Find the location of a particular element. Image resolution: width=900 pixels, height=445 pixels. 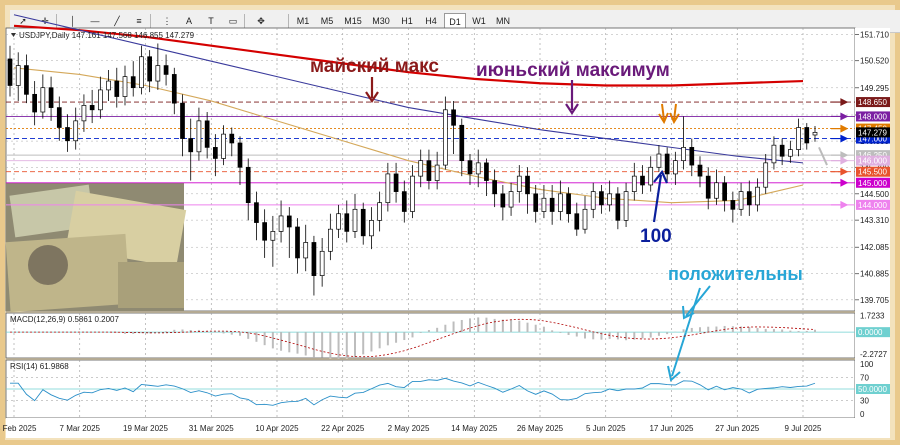

date-tick-label: 5 Jun 2025 is located at coordinates (606, 428).